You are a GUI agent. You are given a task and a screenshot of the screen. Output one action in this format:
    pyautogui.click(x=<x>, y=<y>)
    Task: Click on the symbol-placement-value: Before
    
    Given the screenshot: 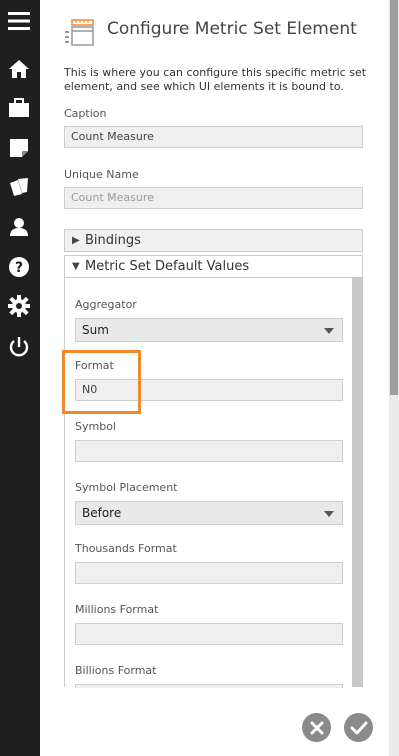 What is the action you would take?
    pyautogui.click(x=102, y=513)
    